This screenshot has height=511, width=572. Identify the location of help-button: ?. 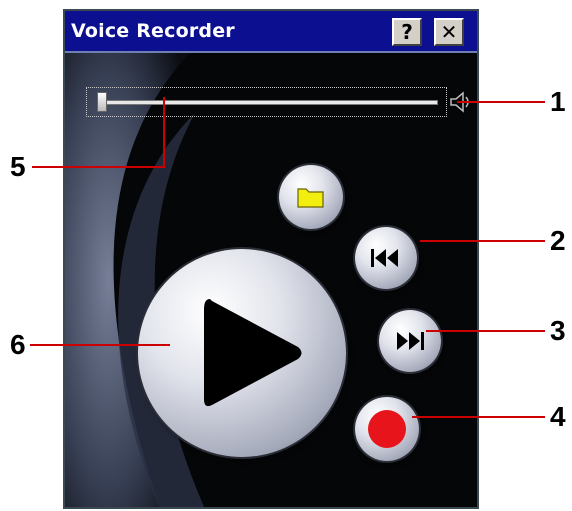
(407, 32).